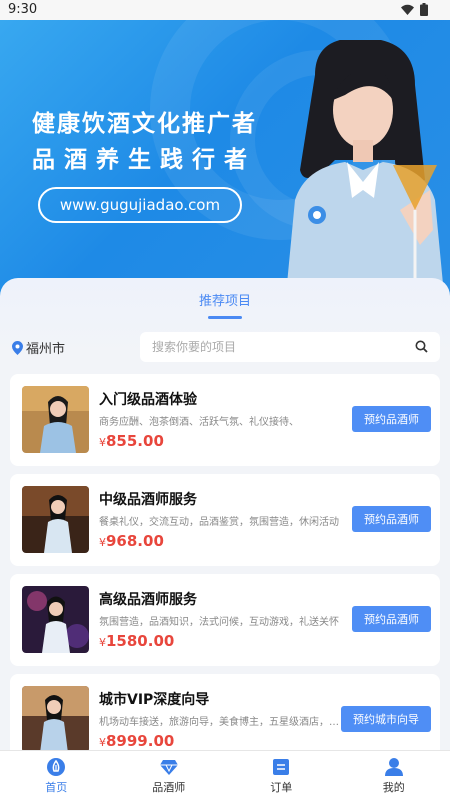  What do you see at coordinates (393, 787) in the screenshot?
I see `tab-label: 我的` at bounding box center [393, 787].